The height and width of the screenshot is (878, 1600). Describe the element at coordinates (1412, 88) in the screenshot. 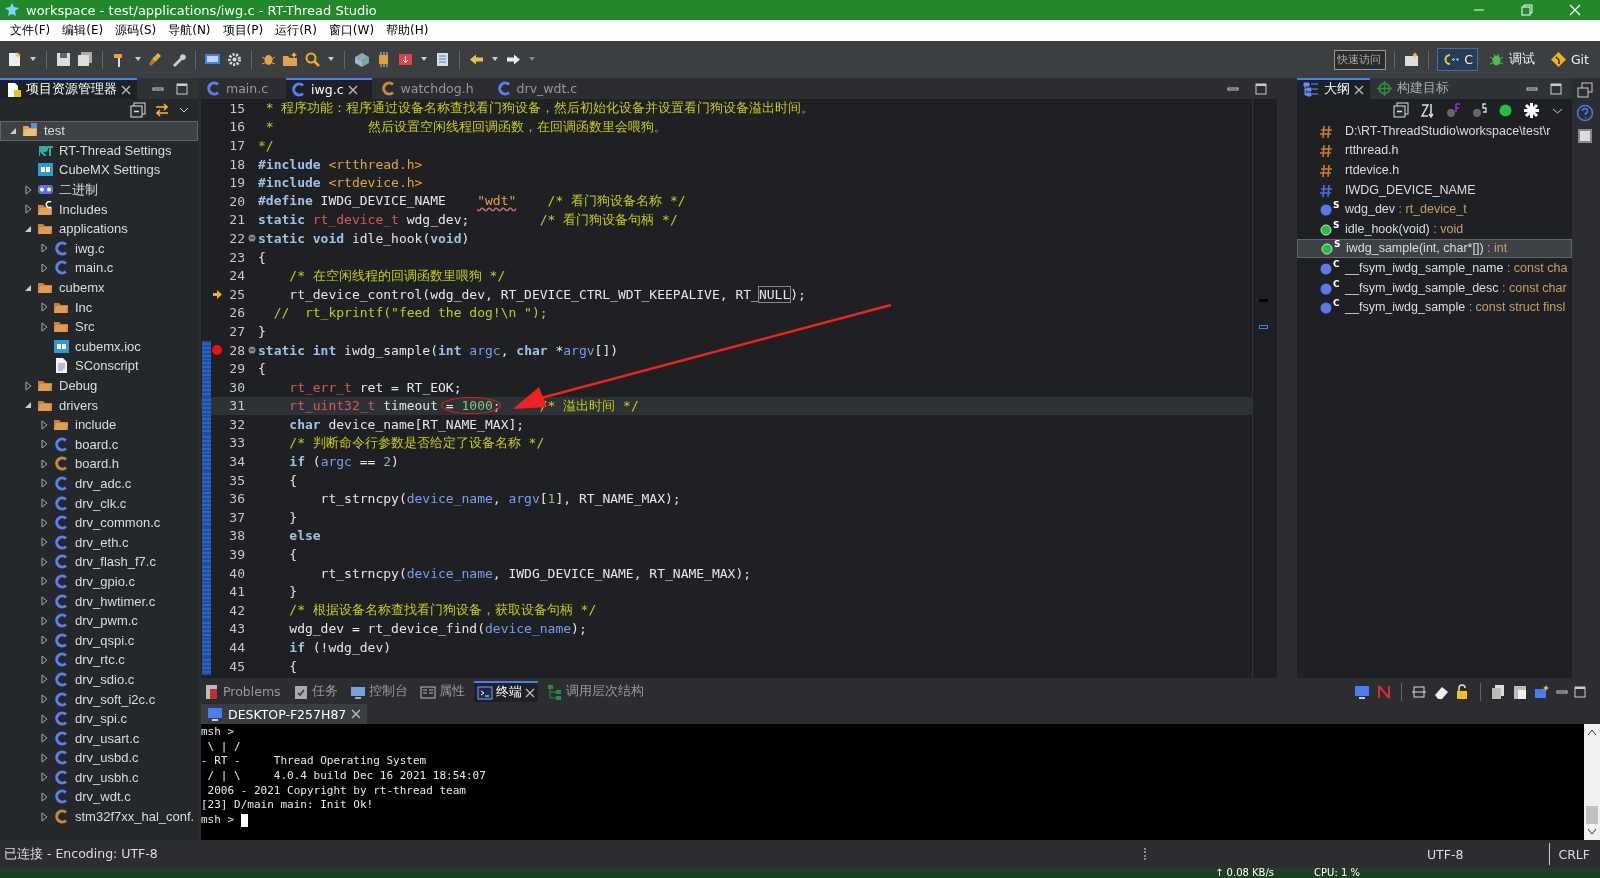

I see `outline-tab: 构建目标` at that location.